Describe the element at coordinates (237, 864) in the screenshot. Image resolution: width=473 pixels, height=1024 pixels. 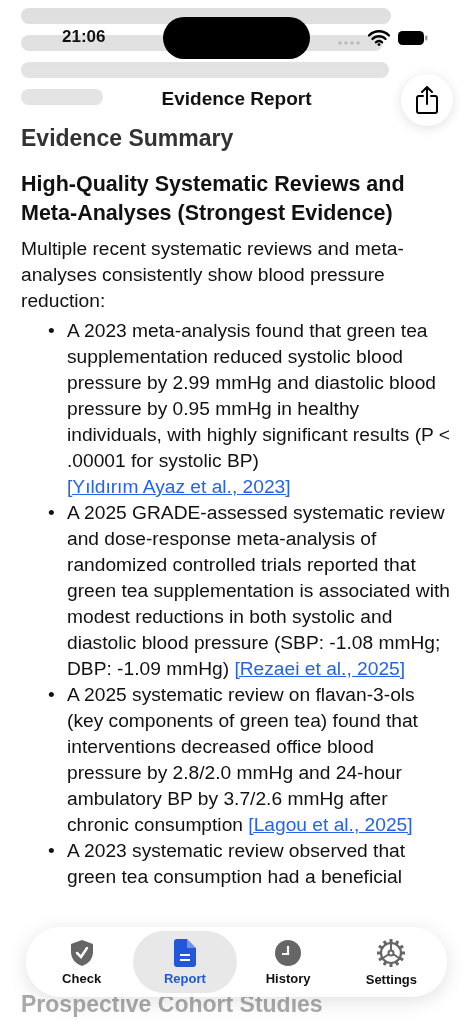
I see `bullet-item: A 2023 systematic review observed that green tea consumption had a beneficial` at that location.